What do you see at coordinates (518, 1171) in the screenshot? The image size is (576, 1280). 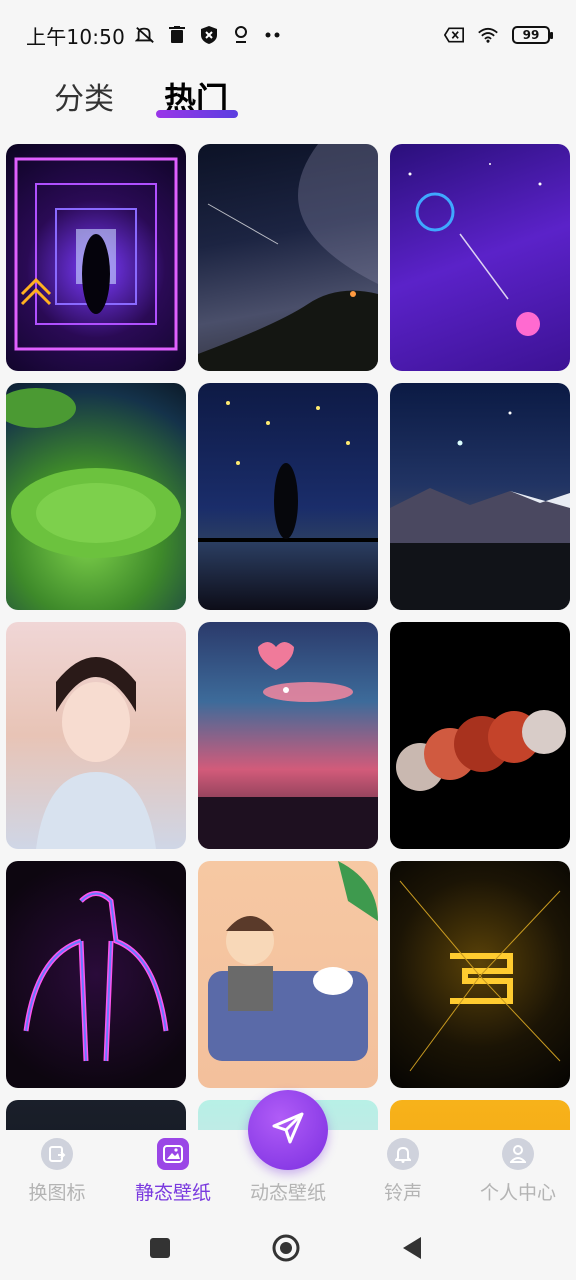 I see `nav-profile: 个人中心` at bounding box center [518, 1171].